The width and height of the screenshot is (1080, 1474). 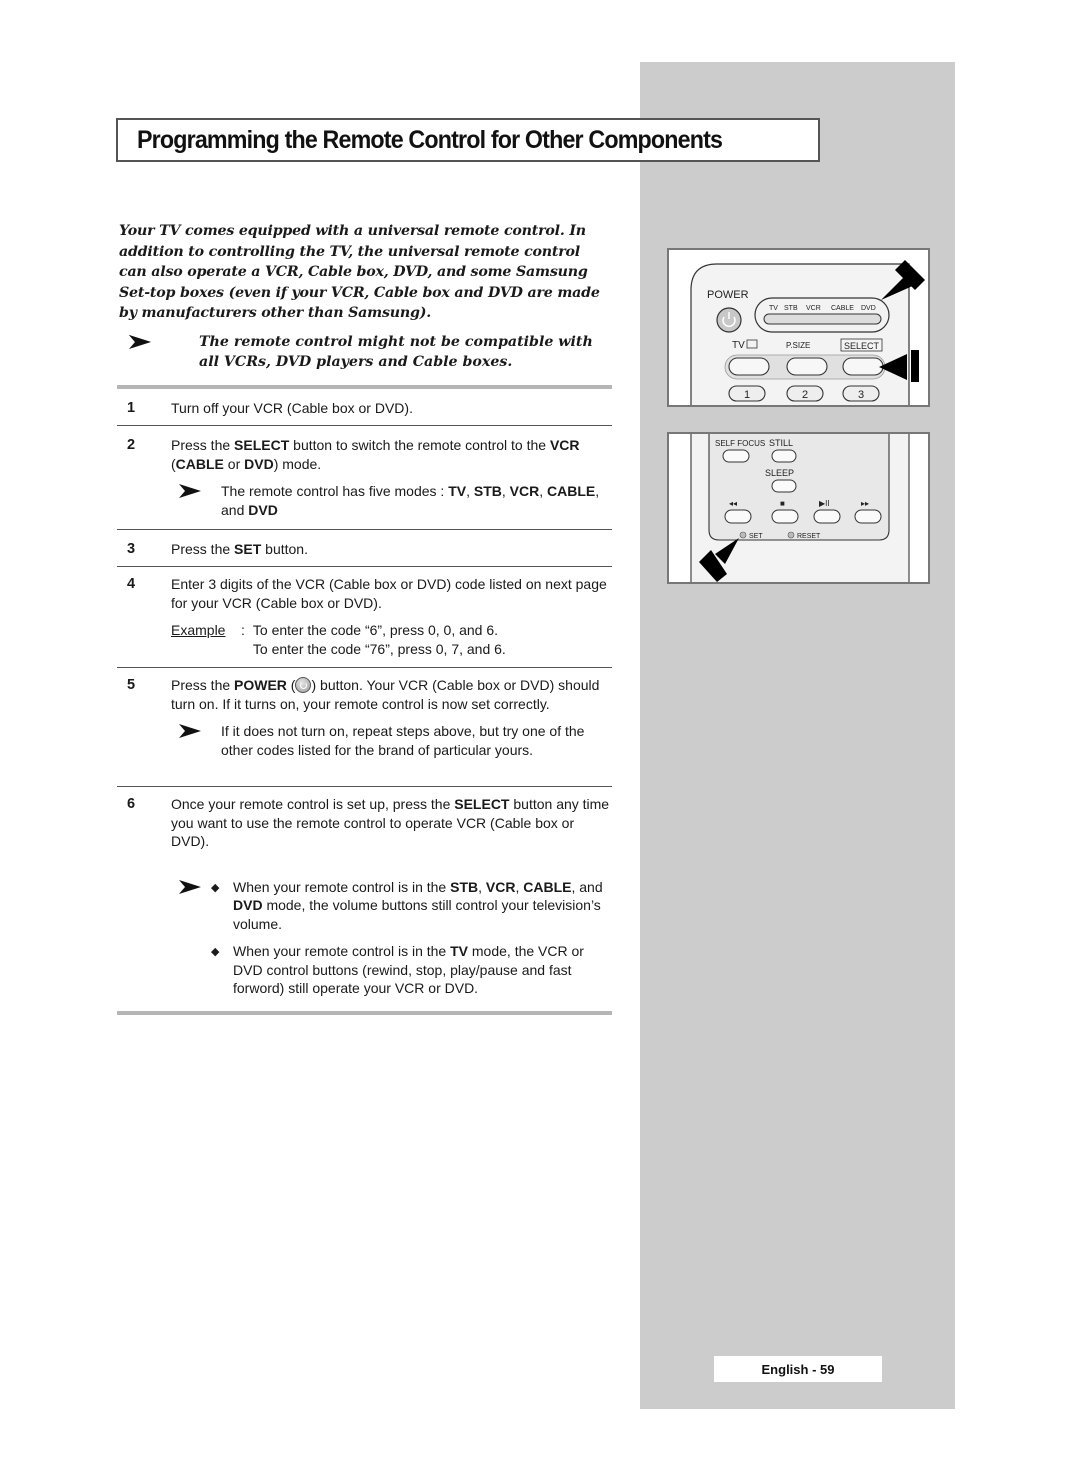 I want to click on sleep-button, so click(x=784, y=486).